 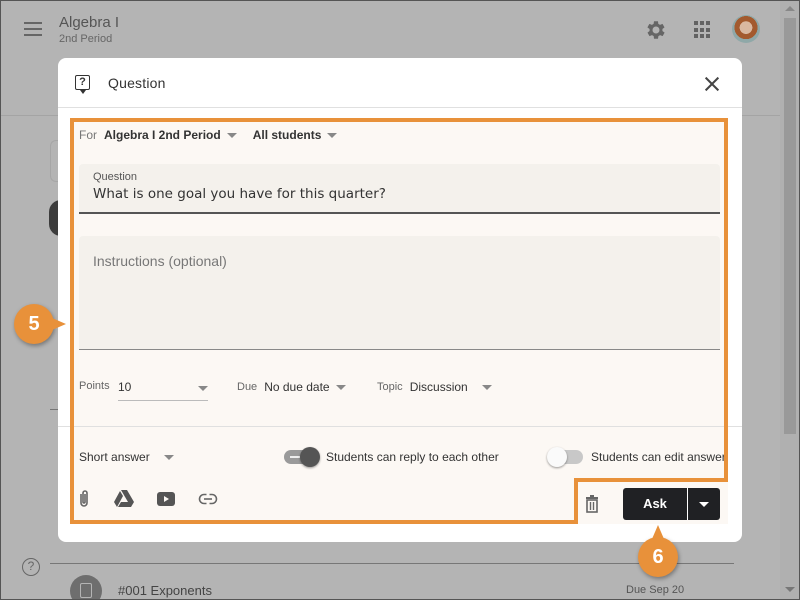 What do you see at coordinates (163, 390) in the screenshot?
I see `points-input: 10` at bounding box center [163, 390].